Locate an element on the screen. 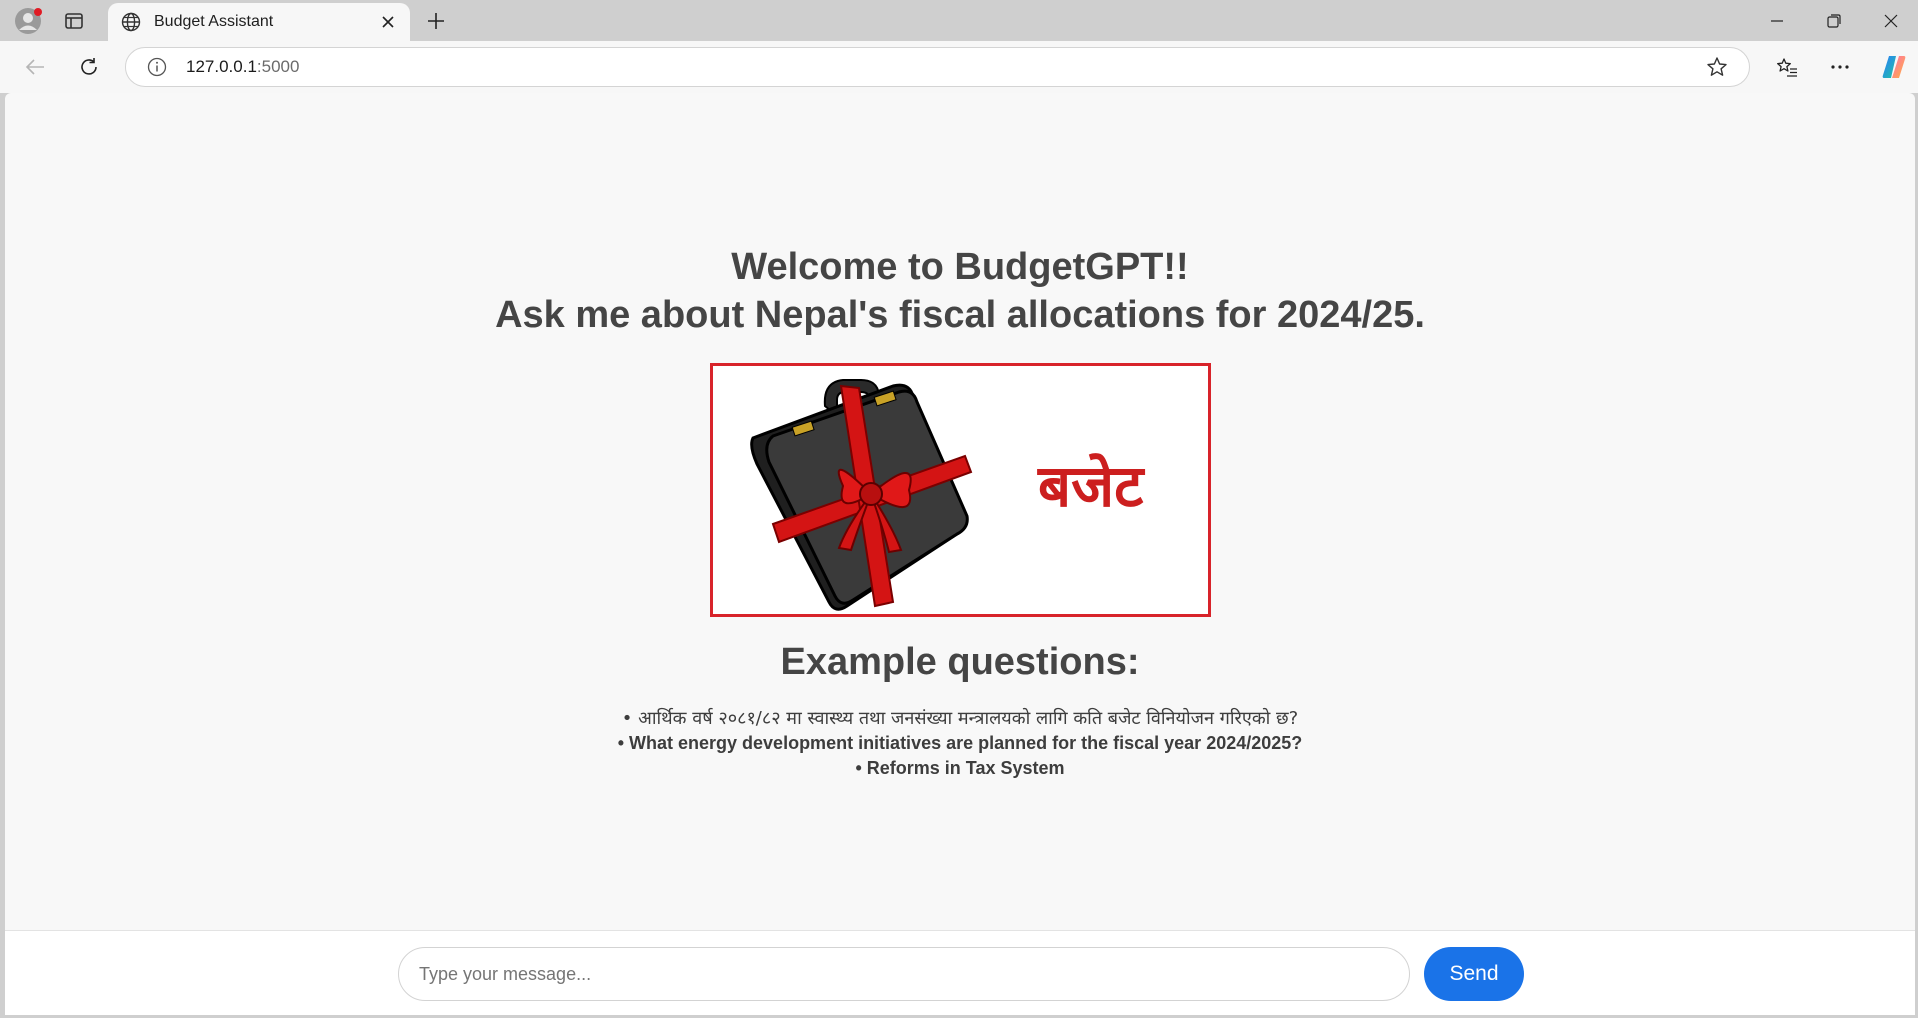 The image size is (1918, 1018). message-input is located at coordinates (904, 974).